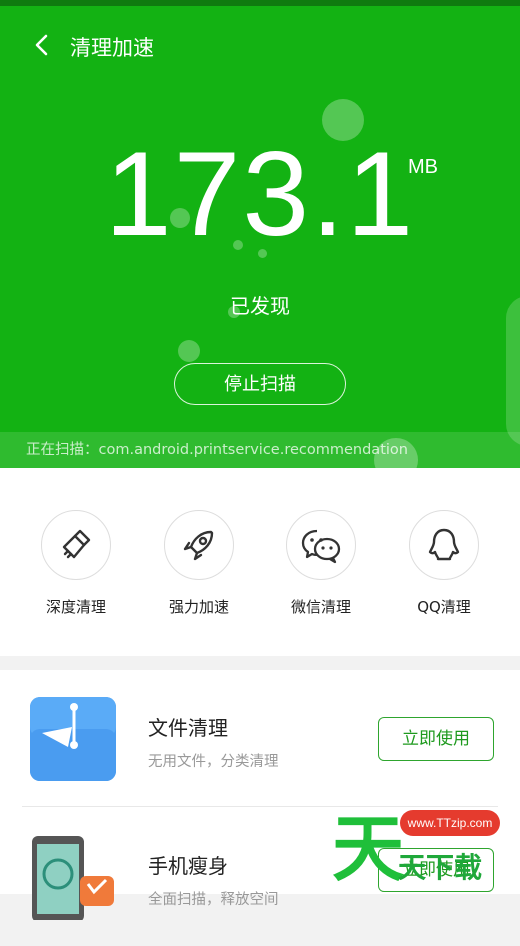 This screenshot has height=946, width=520. What do you see at coordinates (450, 823) in the screenshot?
I see `watermark-url: www.TTzip.com` at bounding box center [450, 823].